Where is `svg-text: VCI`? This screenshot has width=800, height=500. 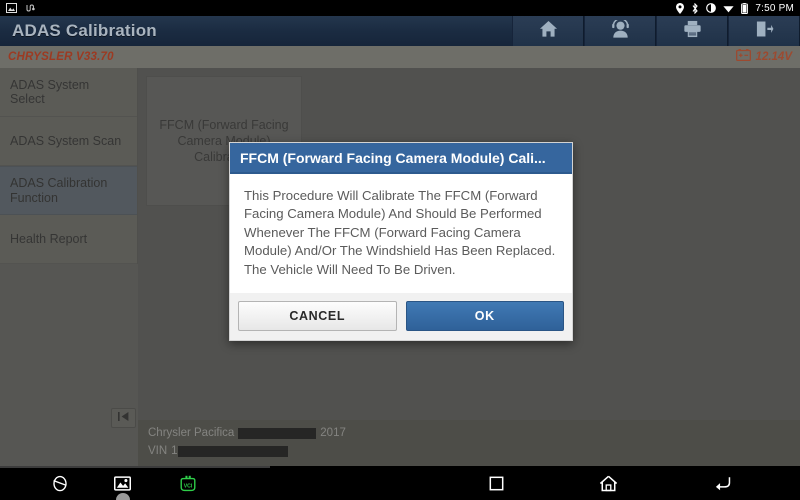
svg-text: VCI is located at coordinates (188, 486).